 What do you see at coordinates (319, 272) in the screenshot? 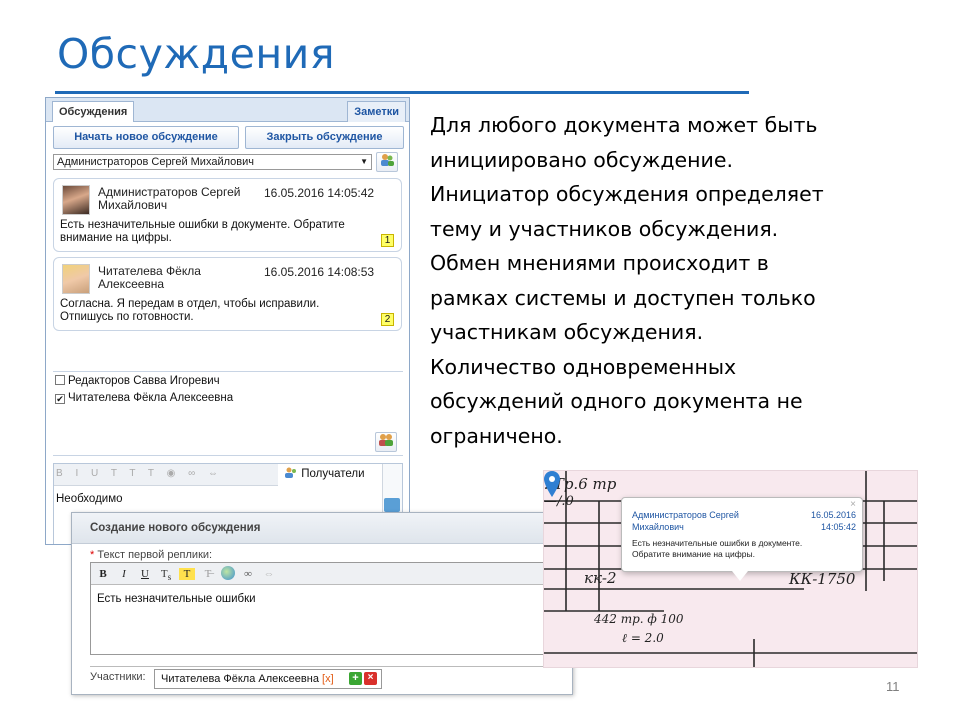
I see `message-date: 16.05.2016 14:08:53` at bounding box center [319, 272].